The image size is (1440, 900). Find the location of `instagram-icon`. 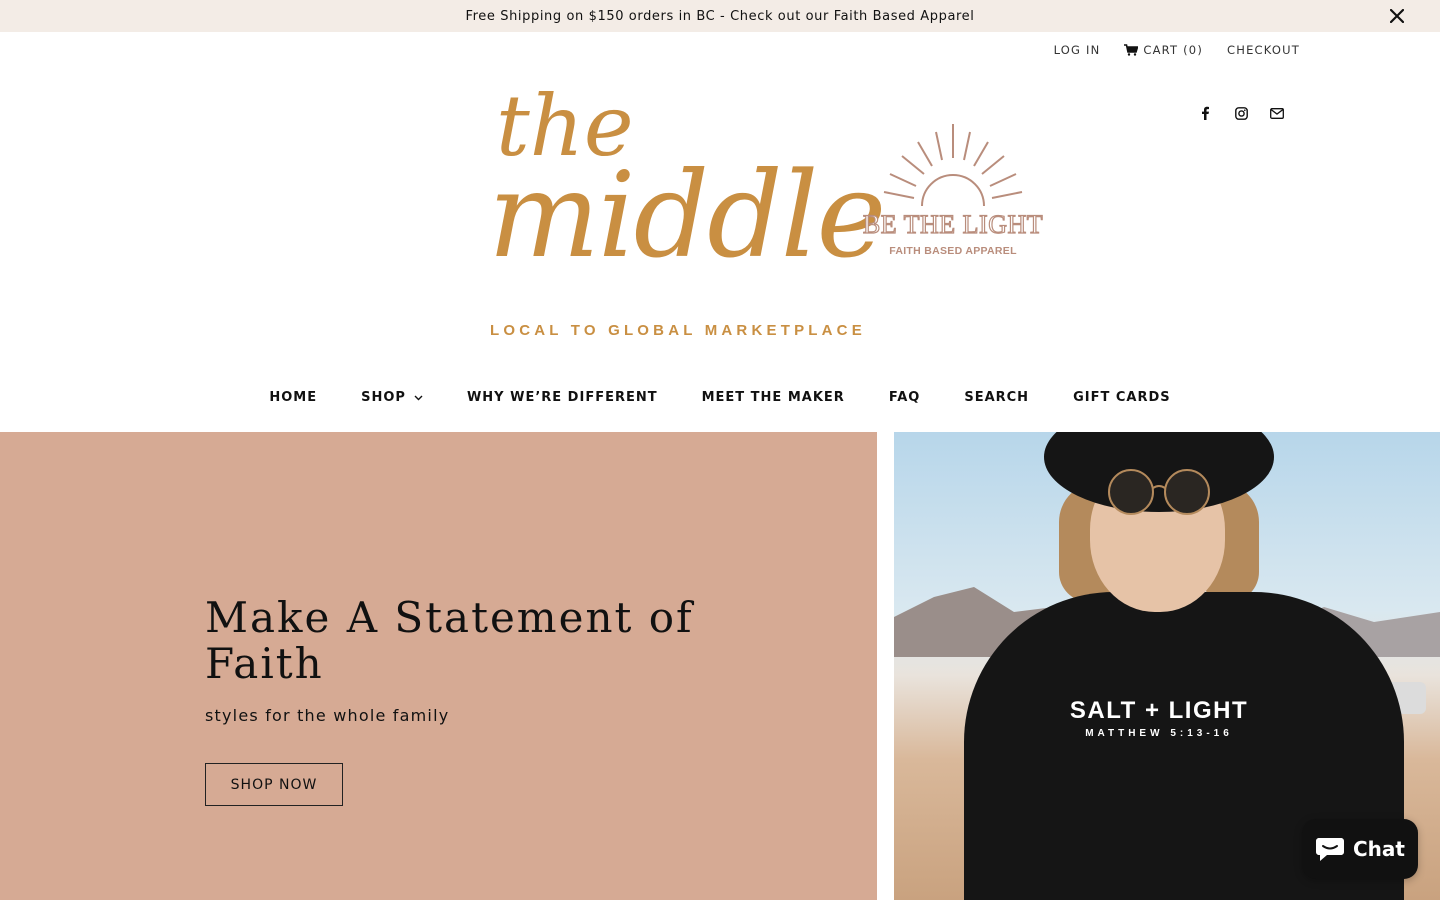

instagram-icon is located at coordinates (1241, 113).